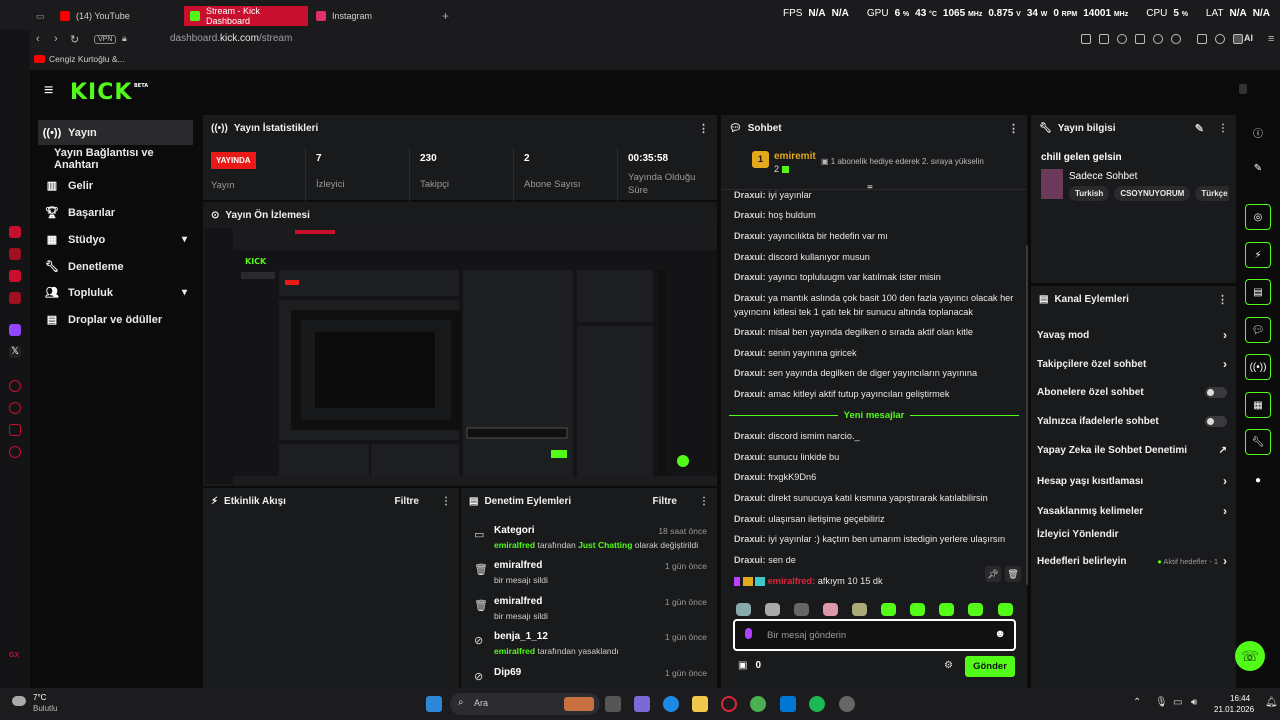  Describe the element at coordinates (231, 38) in the screenshot. I see `url-field: dashboard.kick.com/stream` at that location.